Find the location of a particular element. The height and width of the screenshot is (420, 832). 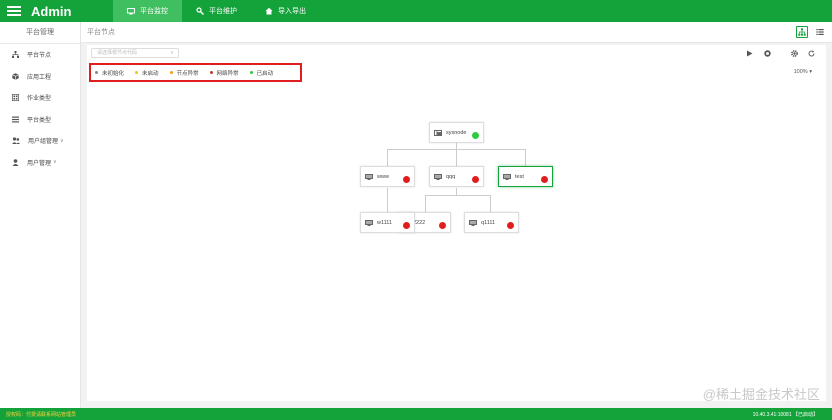

app-title: Admin is located at coordinates (51, 11).